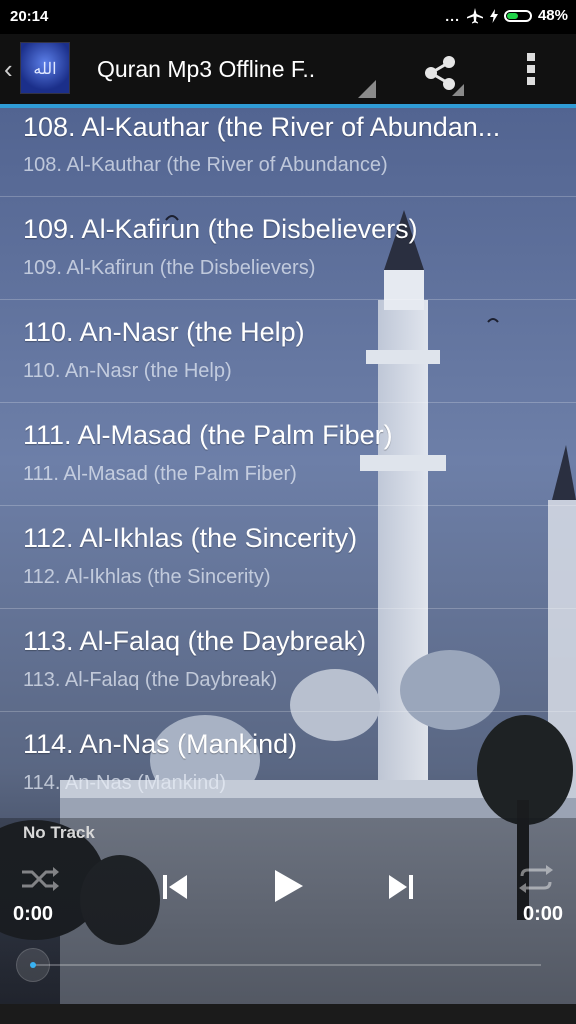 The height and width of the screenshot is (1024, 576). I want to click on battery-icon, so click(517, 15).